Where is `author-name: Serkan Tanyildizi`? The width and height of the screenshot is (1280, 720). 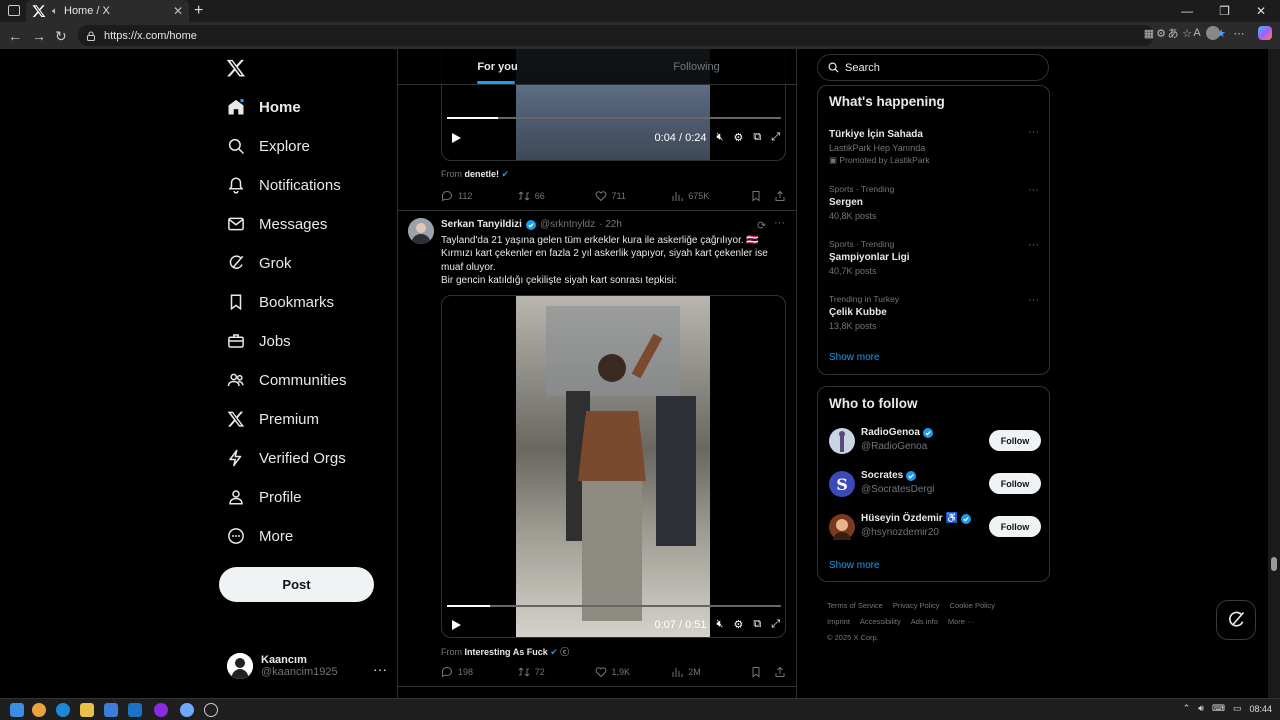
author-name: Serkan Tanyildizi is located at coordinates (481, 224).